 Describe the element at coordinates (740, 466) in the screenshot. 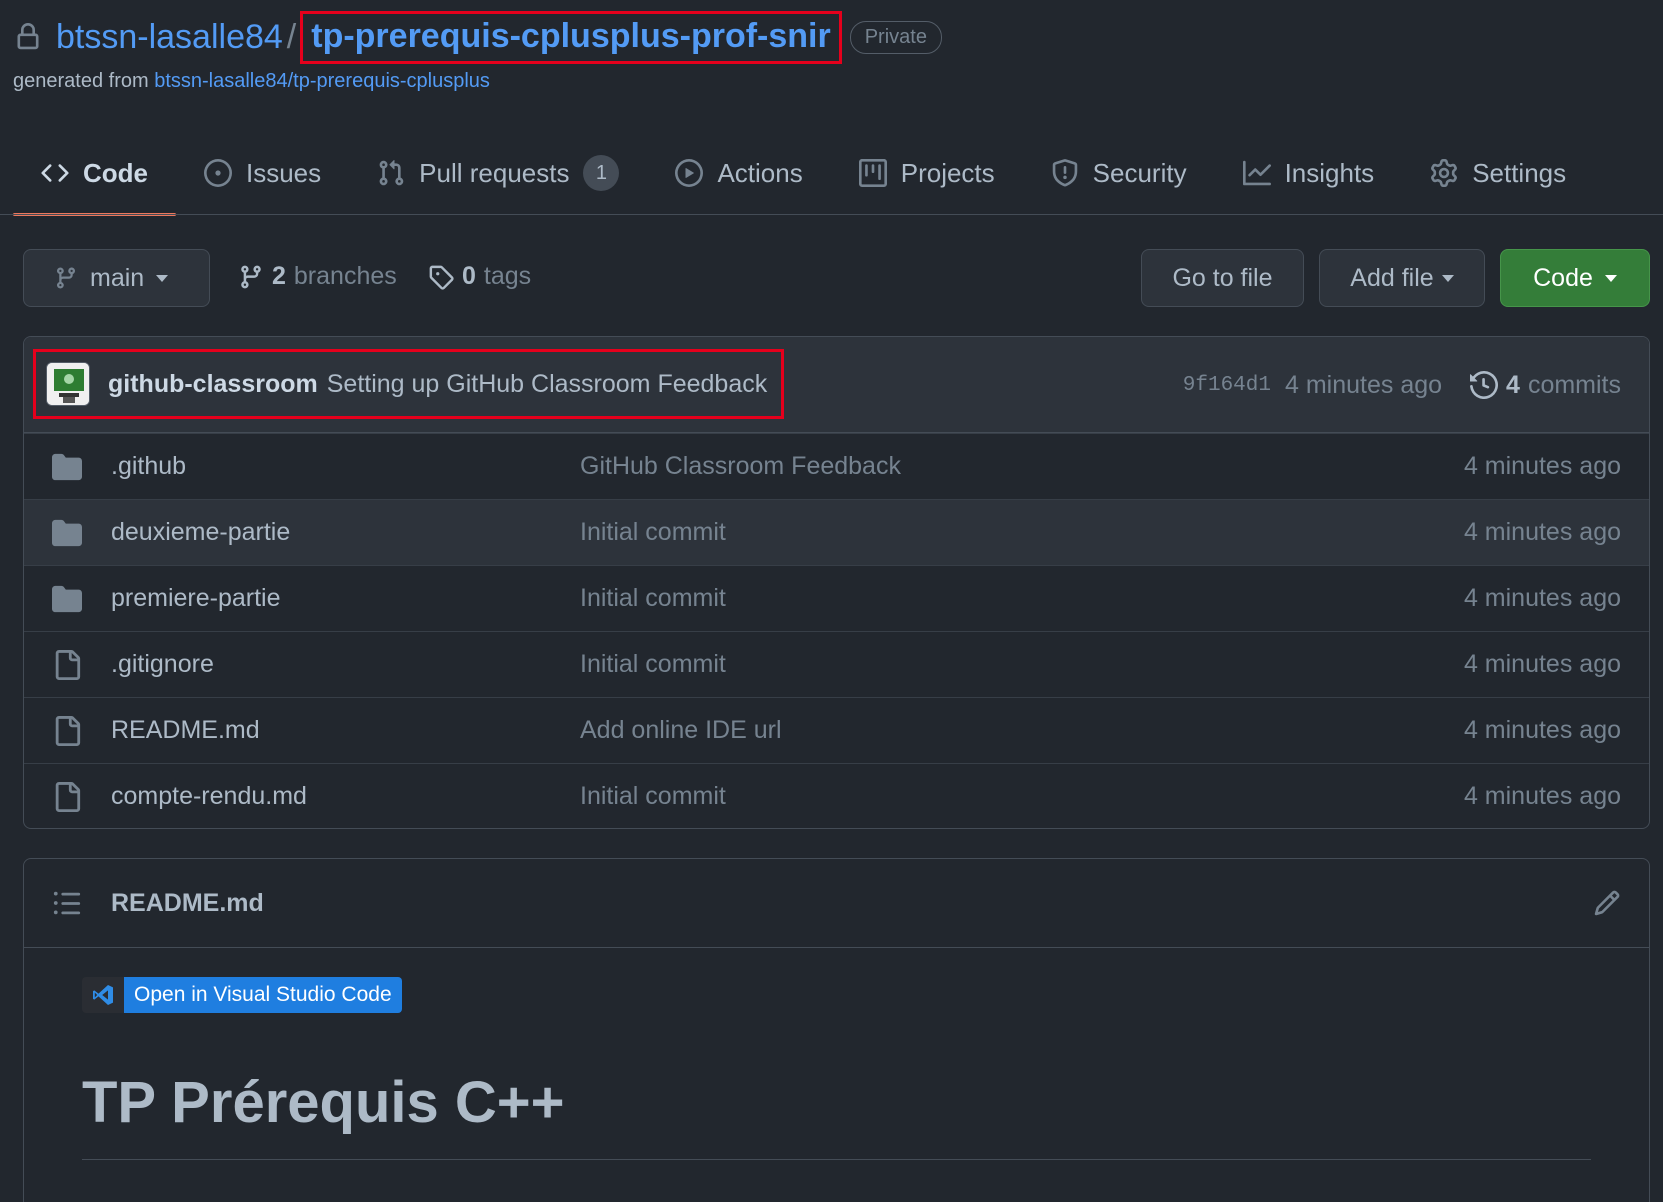

I see `file-commit-message-link: GitHub Classroom Feedback` at that location.